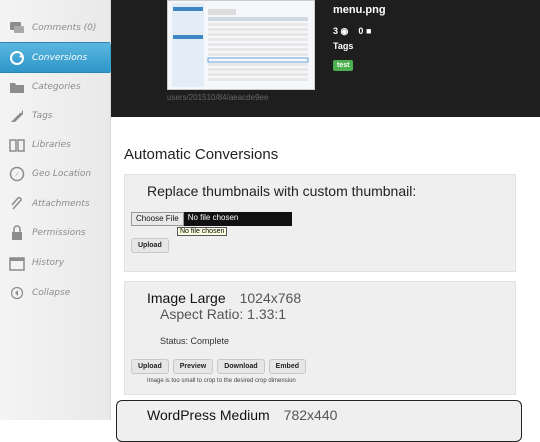 This screenshot has height=442, width=540. I want to click on sidebar-item-label: History, so click(48, 262).